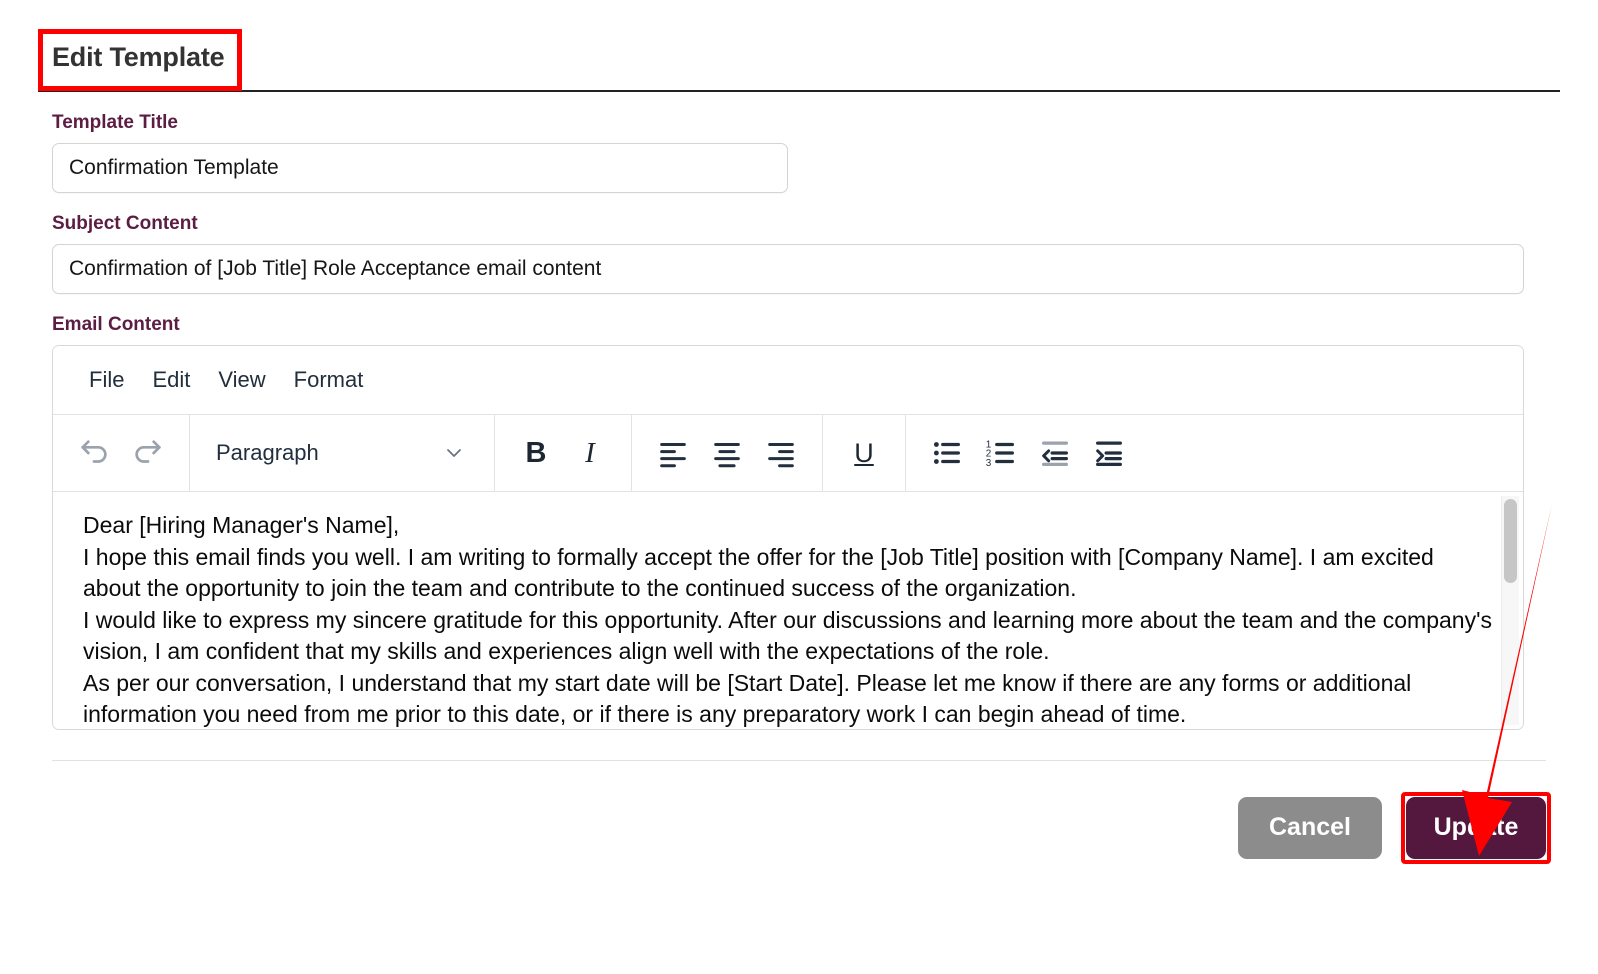  What do you see at coordinates (420, 168) in the screenshot?
I see `template-title-input` at bounding box center [420, 168].